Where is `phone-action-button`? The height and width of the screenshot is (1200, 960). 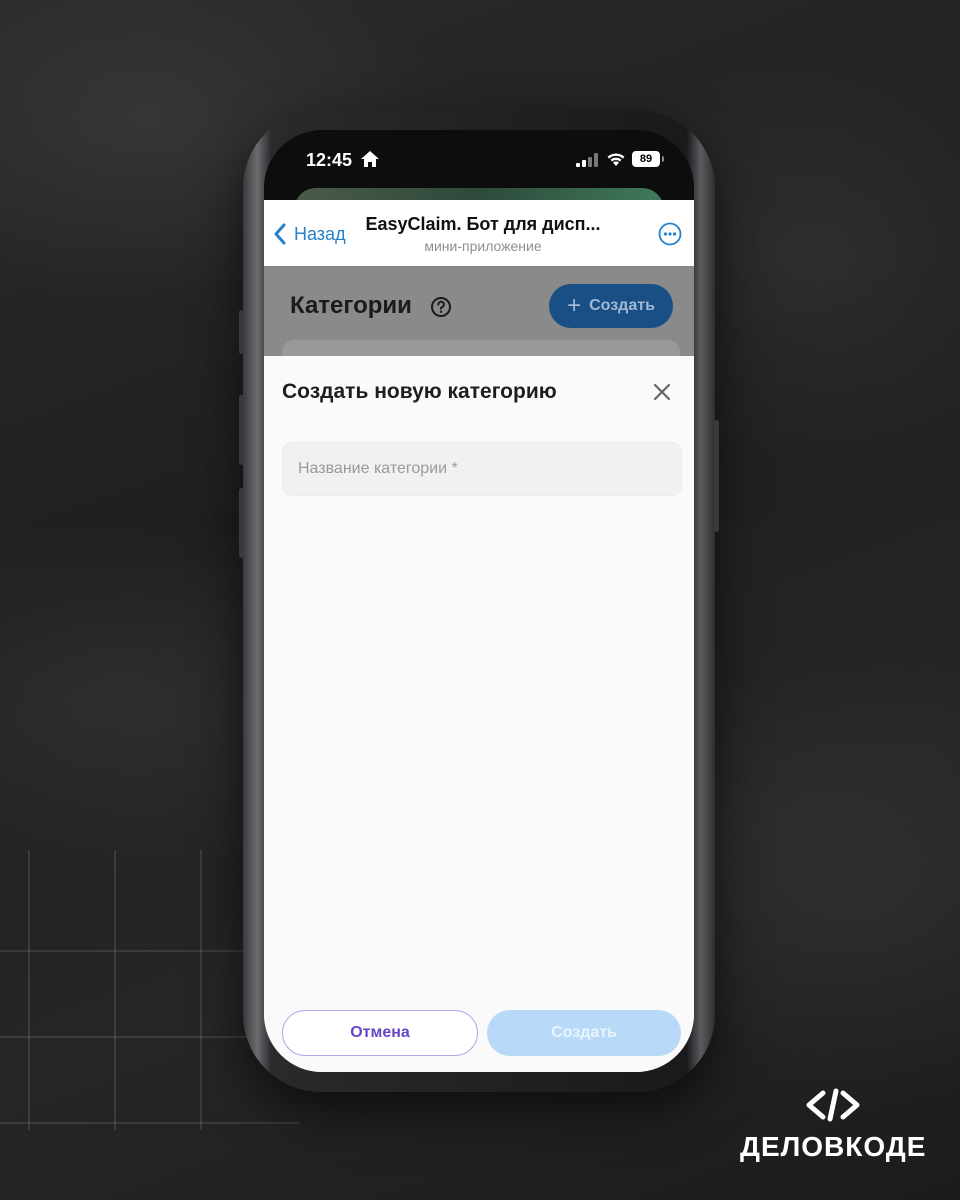 phone-action-button is located at coordinates (241, 332).